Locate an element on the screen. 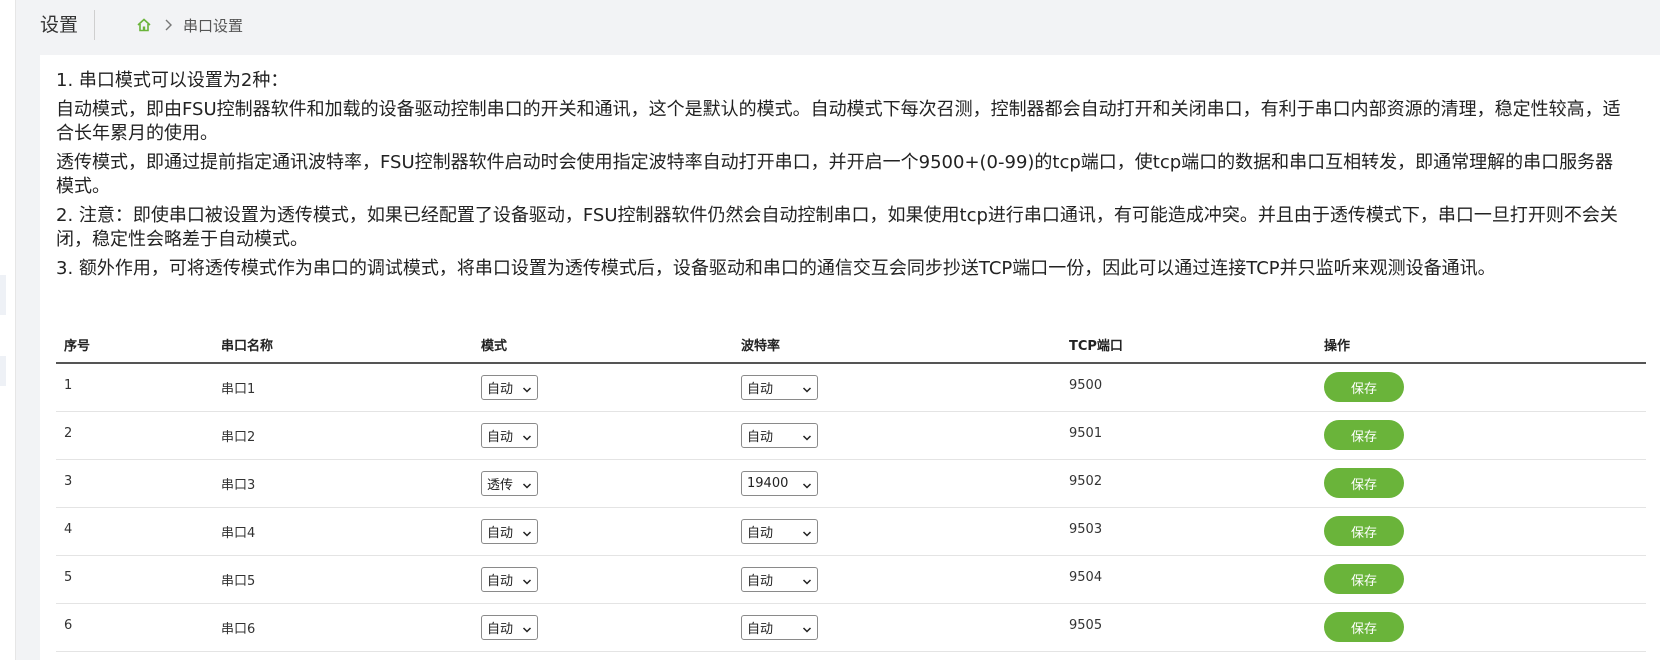 This screenshot has height=660, width=1660. cell-tcp-port: 9502 is located at coordinates (1188, 483).